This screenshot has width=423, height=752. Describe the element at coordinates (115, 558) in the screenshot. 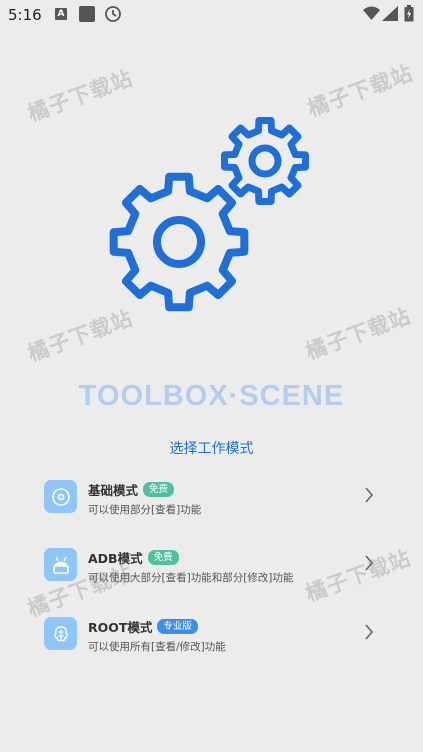

I see `mode-title-text: ADB模式` at that location.